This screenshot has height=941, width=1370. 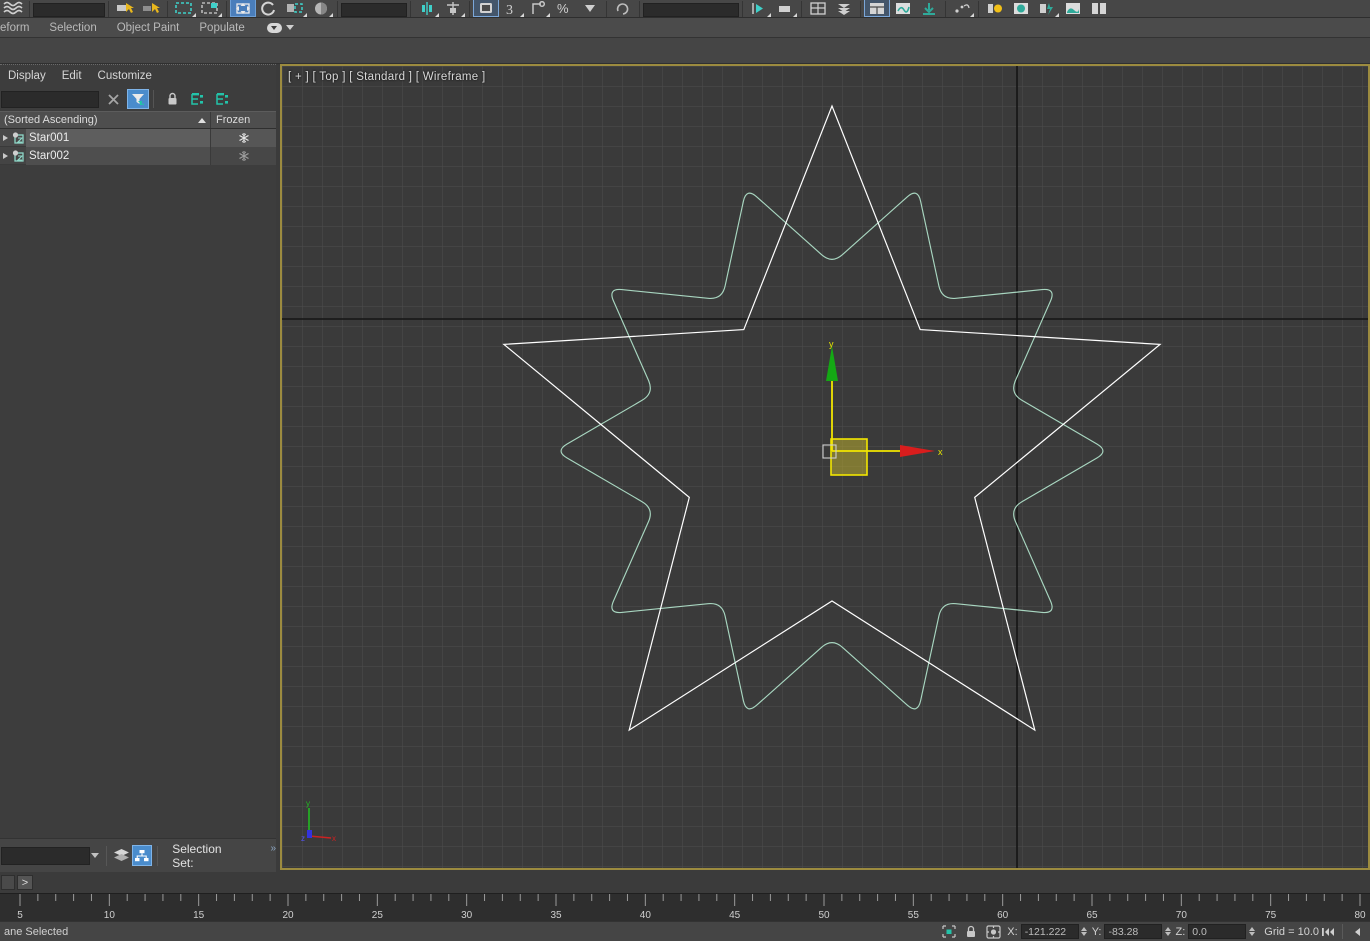 What do you see at coordinates (685, 28) in the screenshot?
I see `ribbon-tab-strip: eform Selection Object Paint Populate` at bounding box center [685, 28].